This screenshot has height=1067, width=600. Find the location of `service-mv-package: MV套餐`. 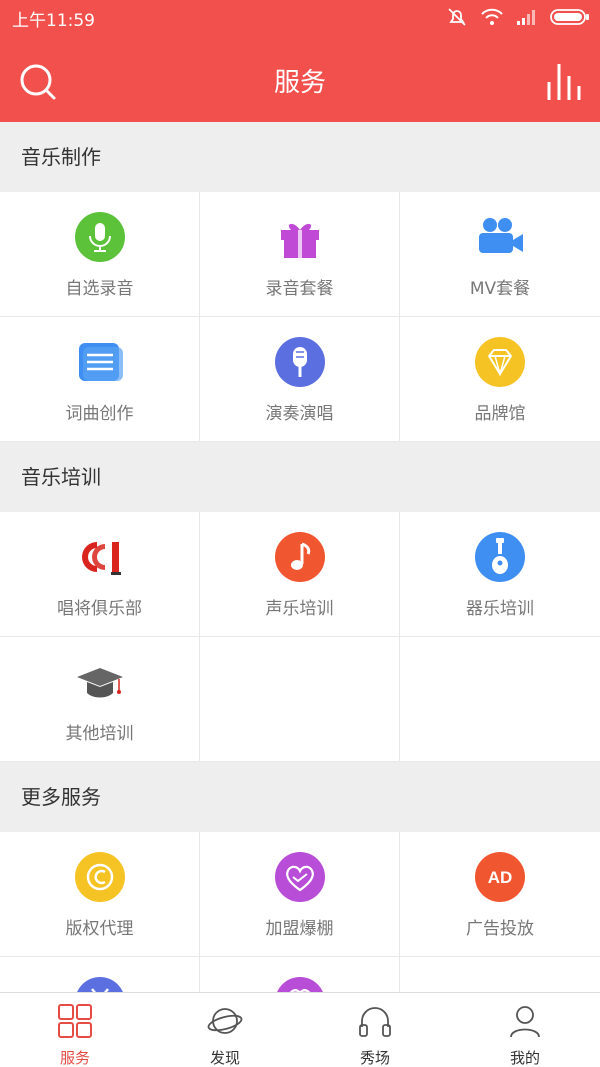

service-mv-package: MV套餐 is located at coordinates (500, 254).